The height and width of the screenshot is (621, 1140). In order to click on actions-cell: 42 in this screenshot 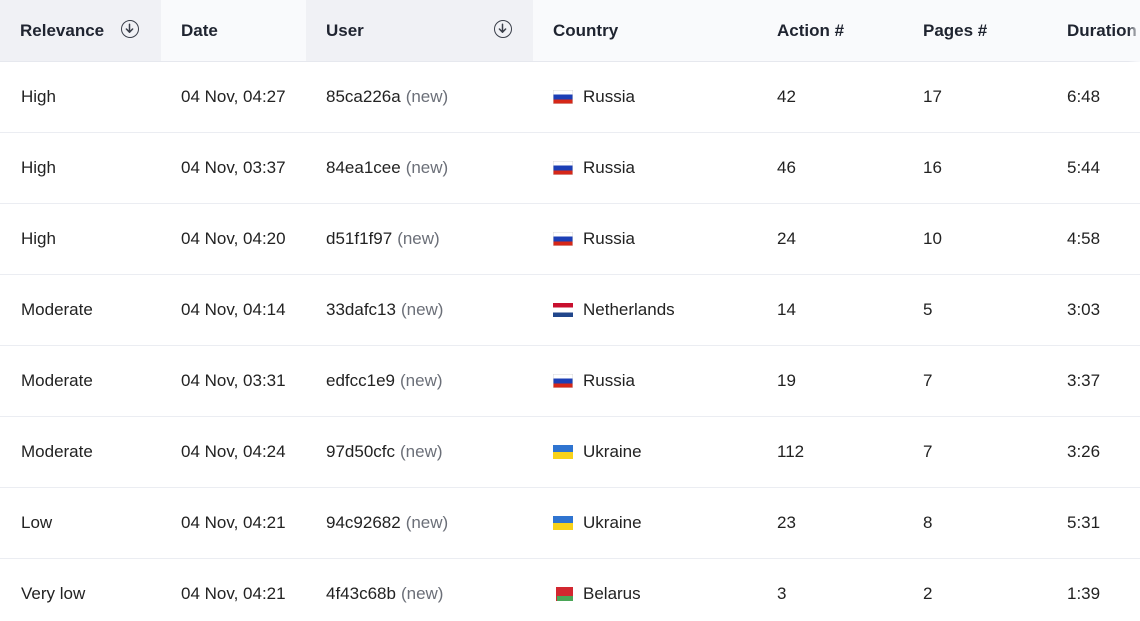, I will do `click(786, 96)`.